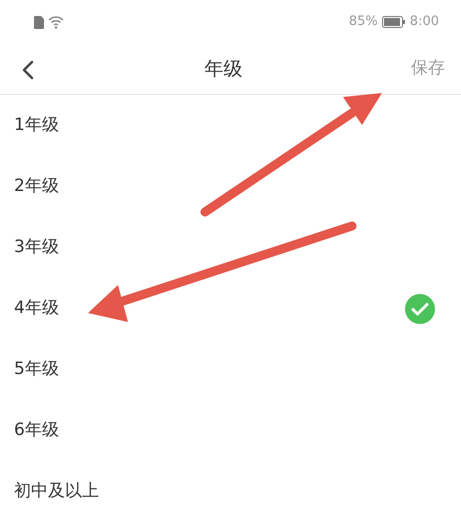 Image resolution: width=461 pixels, height=523 pixels. I want to click on grade-option: 6年级, so click(230, 430).